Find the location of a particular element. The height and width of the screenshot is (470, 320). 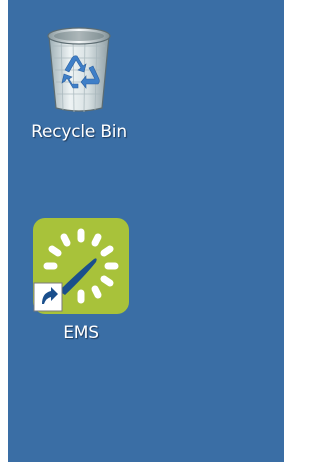

ems-shortcut: EMS is located at coordinates (81, 280).